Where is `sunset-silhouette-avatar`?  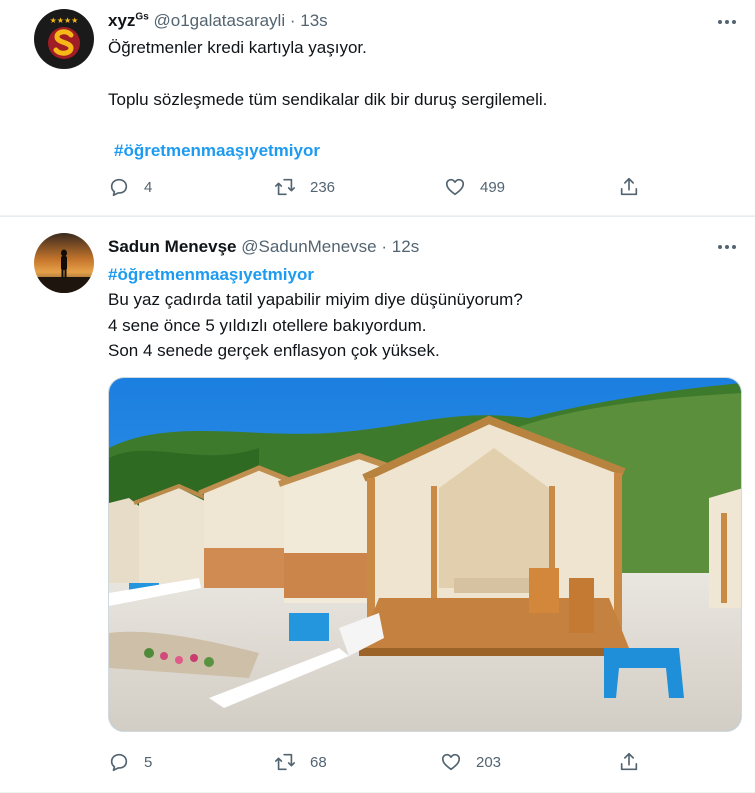
sunset-silhouette-avatar is located at coordinates (64, 263).